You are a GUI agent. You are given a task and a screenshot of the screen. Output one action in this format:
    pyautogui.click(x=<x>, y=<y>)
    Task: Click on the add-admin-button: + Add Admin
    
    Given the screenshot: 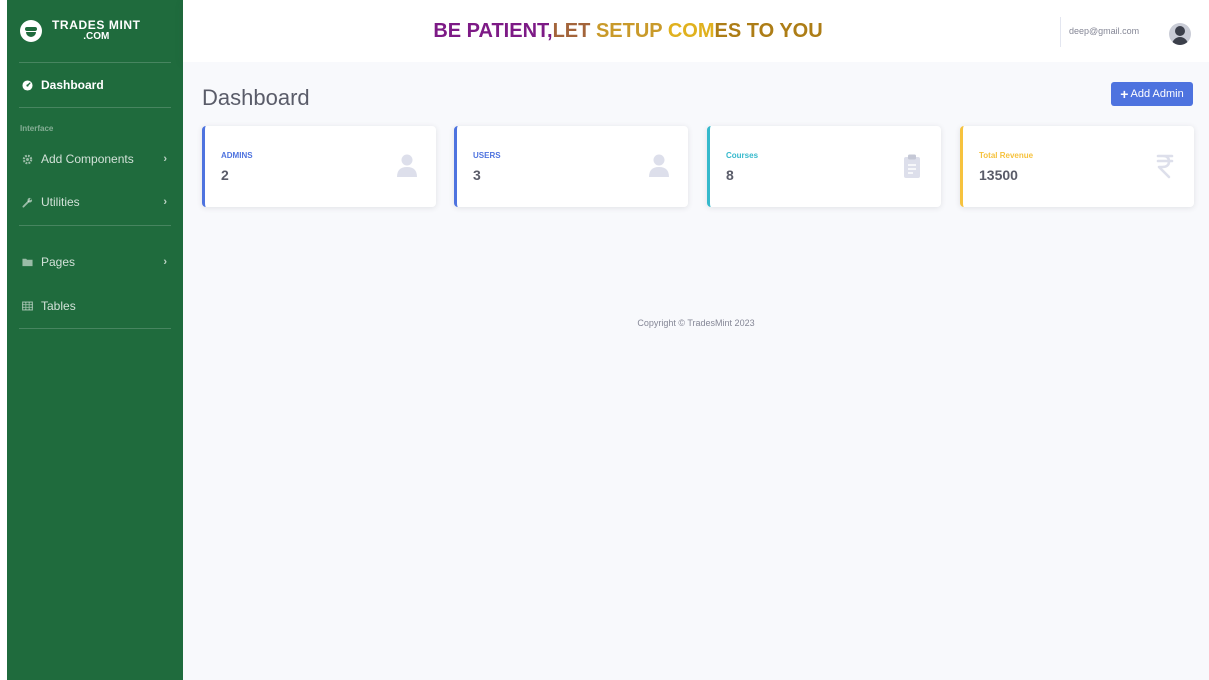 What is the action you would take?
    pyautogui.click(x=1152, y=94)
    